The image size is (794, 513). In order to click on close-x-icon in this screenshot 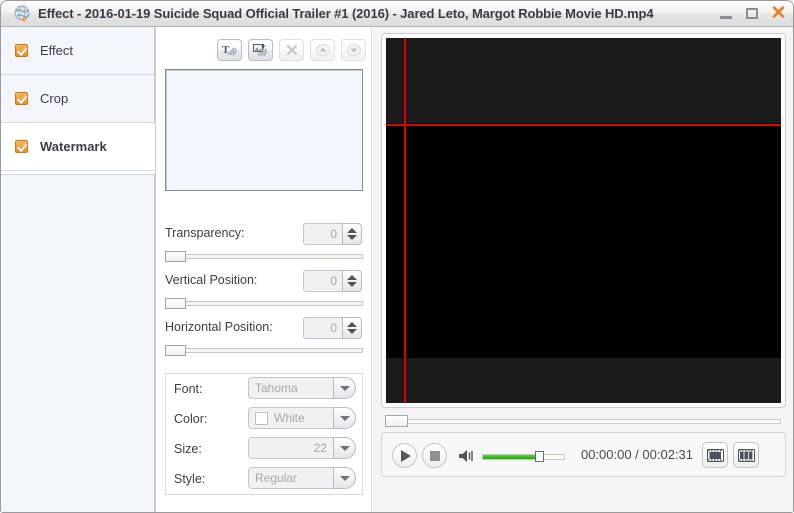, I will do `click(291, 50)`.